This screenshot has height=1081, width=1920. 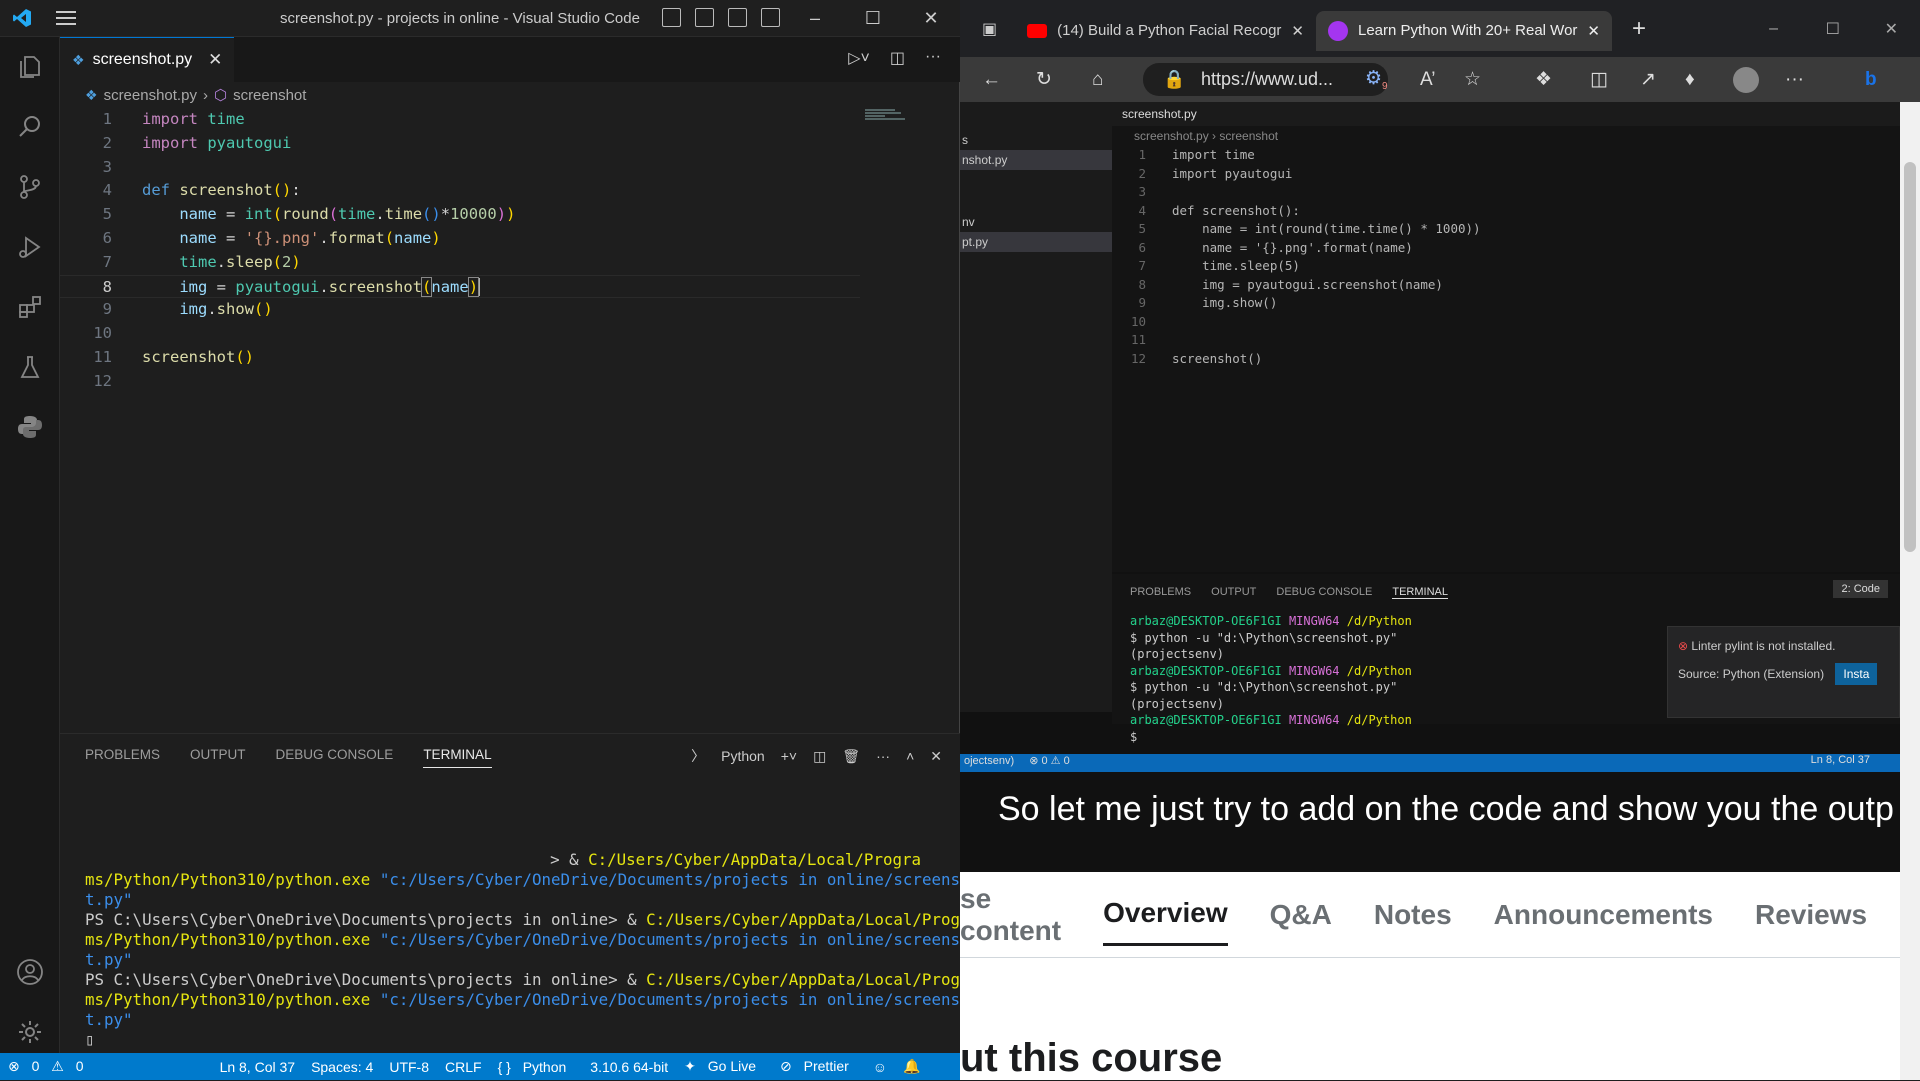 I want to click on function-icon: ⬡, so click(x=220, y=95).